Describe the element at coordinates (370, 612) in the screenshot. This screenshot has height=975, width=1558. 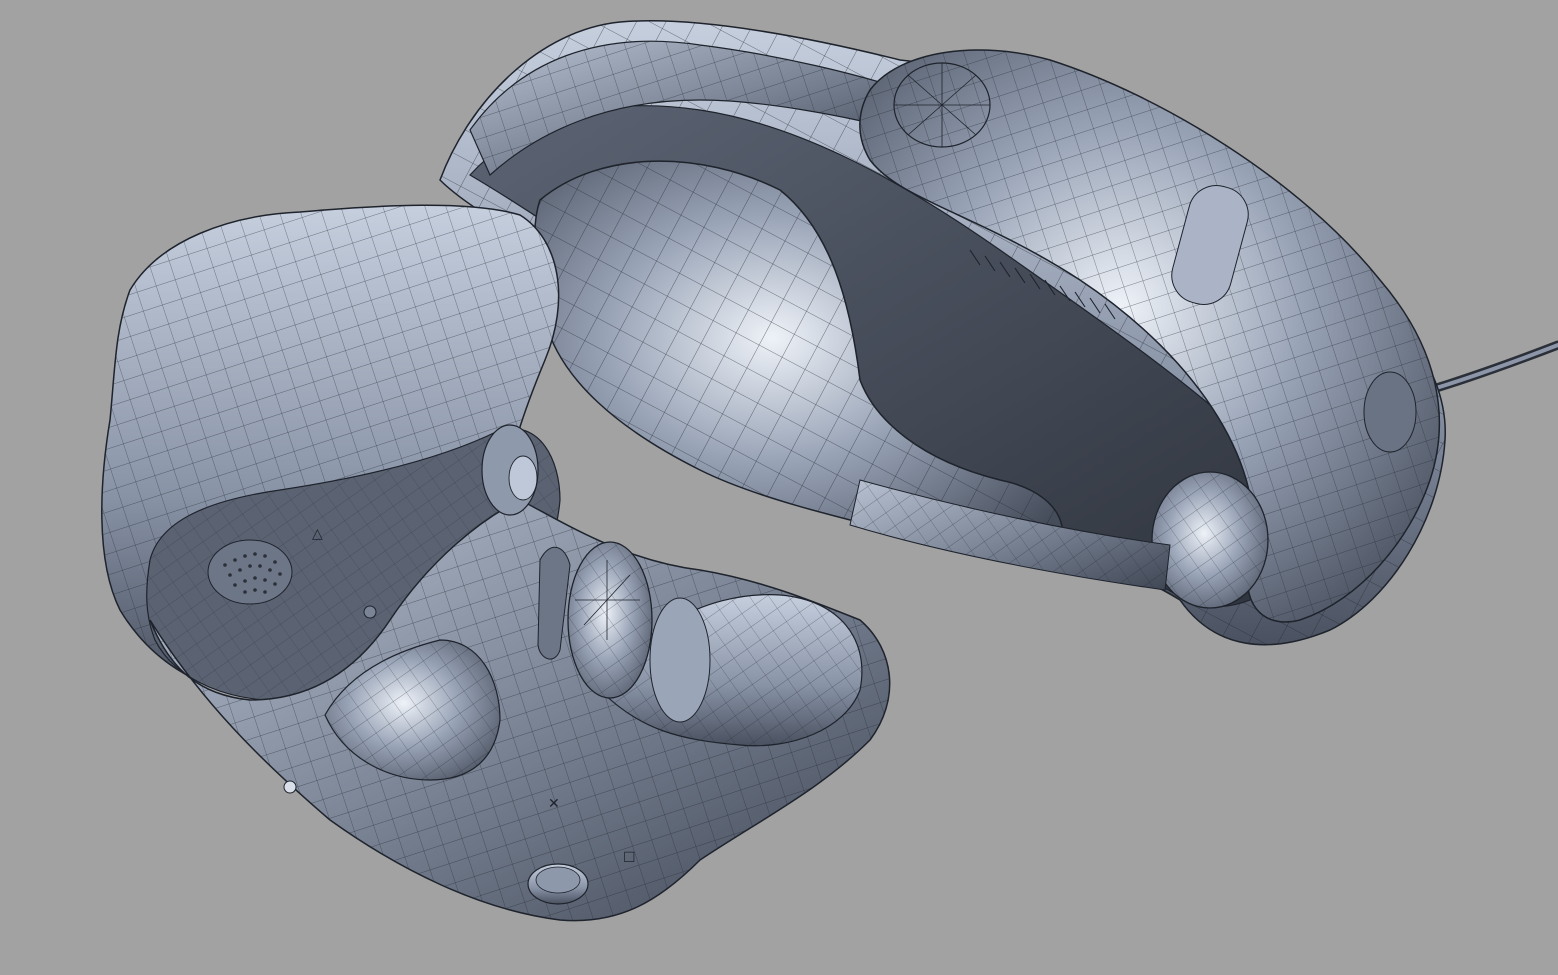
I see `small-button` at that location.